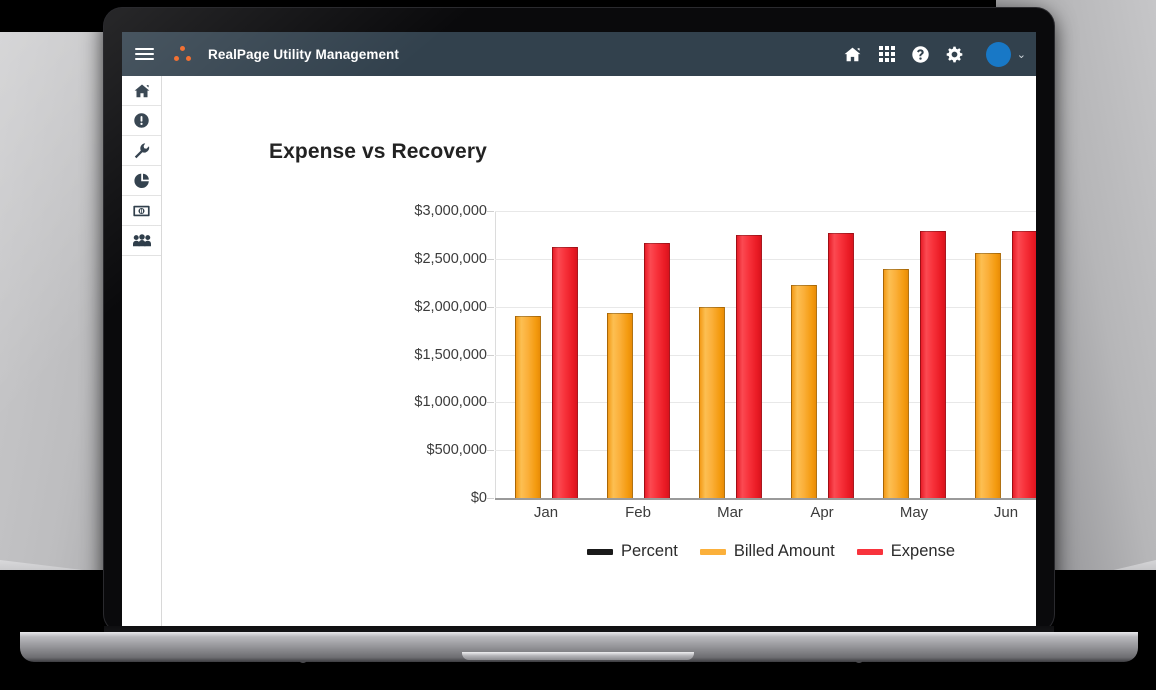  Describe the element at coordinates (784, 551) in the screenshot. I see `legend-label: Billed Amount` at that location.